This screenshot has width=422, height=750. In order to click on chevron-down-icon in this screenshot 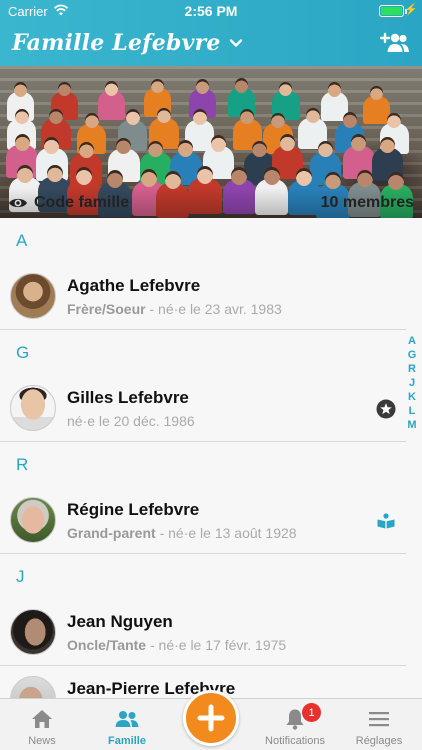, I will do `click(235, 43)`.